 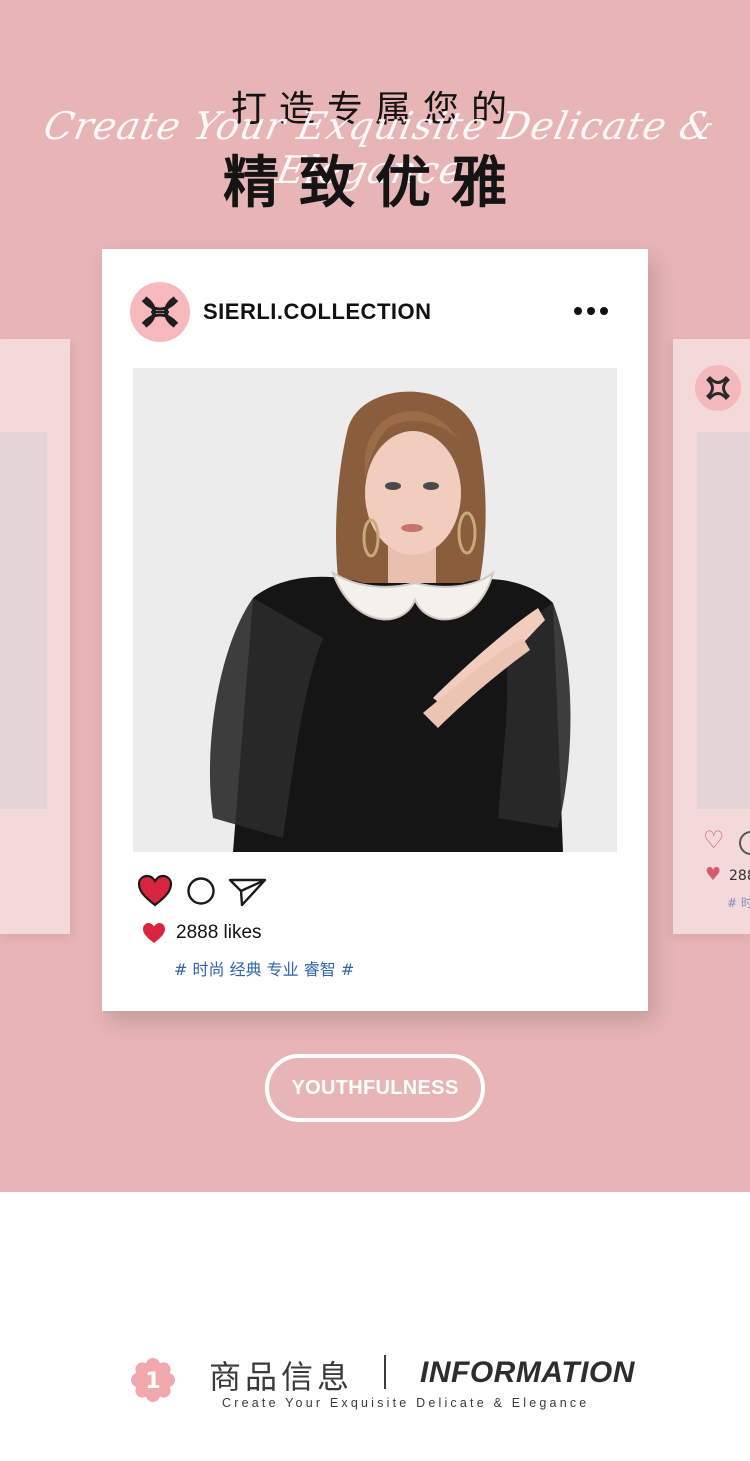 What do you see at coordinates (375, 183) in the screenshot?
I see `hero-title-main: 精致优雅` at bounding box center [375, 183].